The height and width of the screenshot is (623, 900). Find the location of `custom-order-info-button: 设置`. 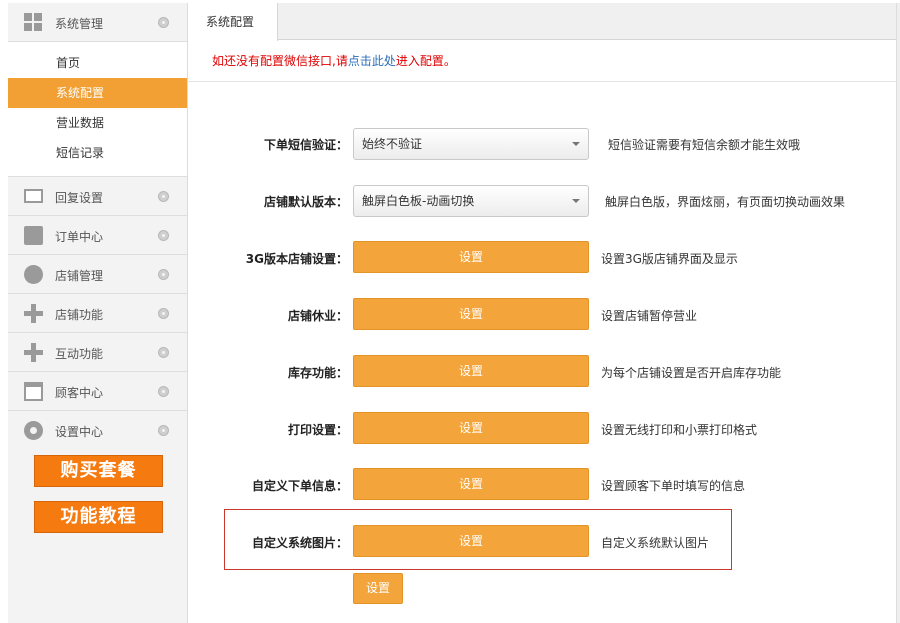

custom-order-info-button: 设置 is located at coordinates (471, 484).